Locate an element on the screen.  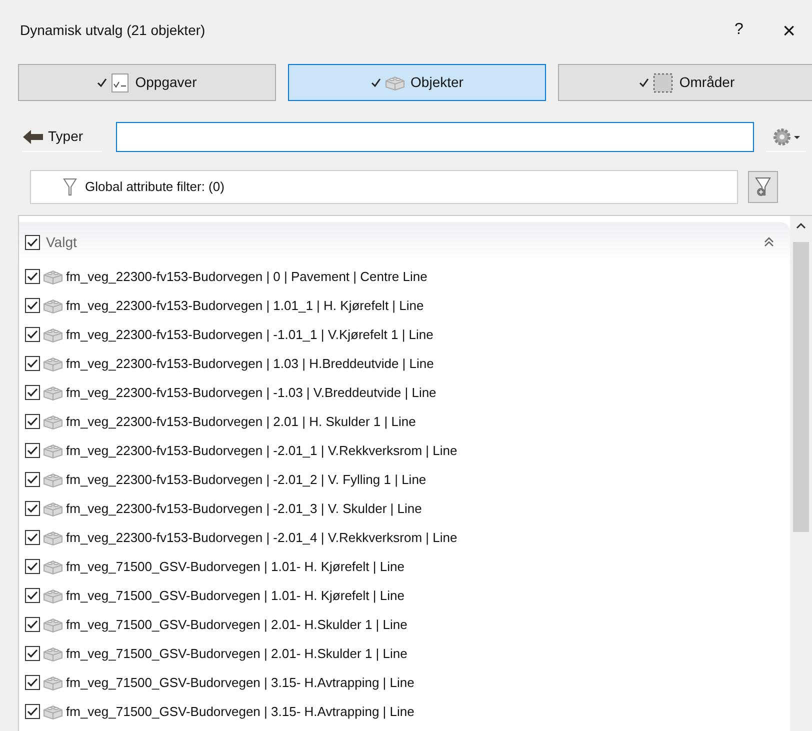
list-item: fm_veg_22300-fv153-Budorvegen | -2.01_1 | V.Rekkverksrom | Line is located at coordinates (262, 450).